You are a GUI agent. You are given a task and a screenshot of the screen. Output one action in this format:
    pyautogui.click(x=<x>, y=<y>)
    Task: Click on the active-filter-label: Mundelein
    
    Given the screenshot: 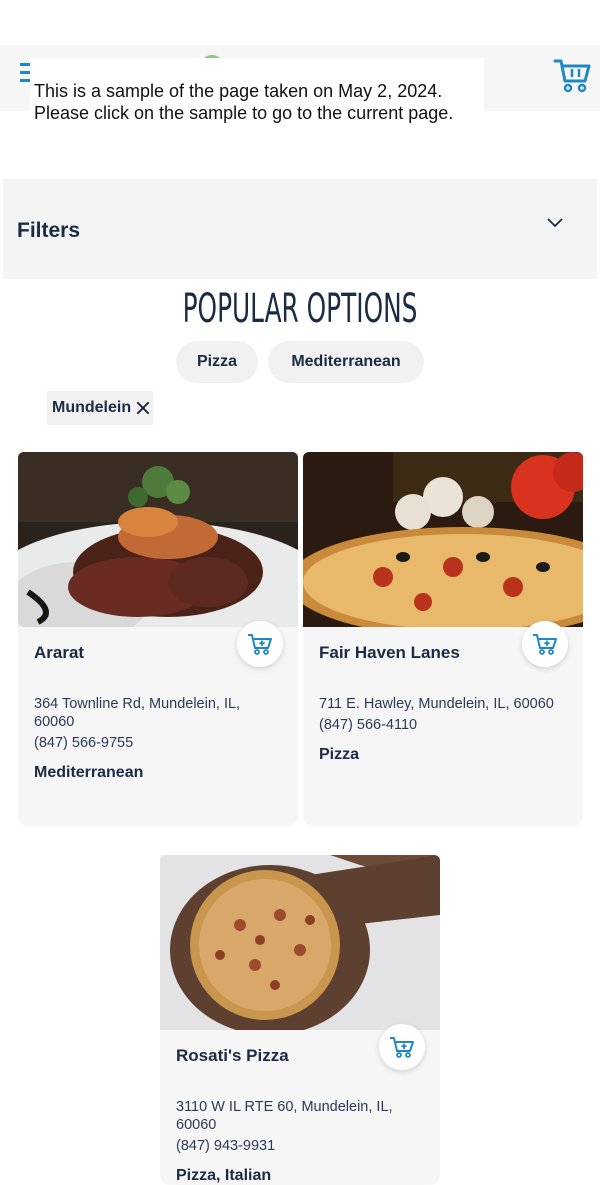 What is the action you would take?
    pyautogui.click(x=92, y=407)
    